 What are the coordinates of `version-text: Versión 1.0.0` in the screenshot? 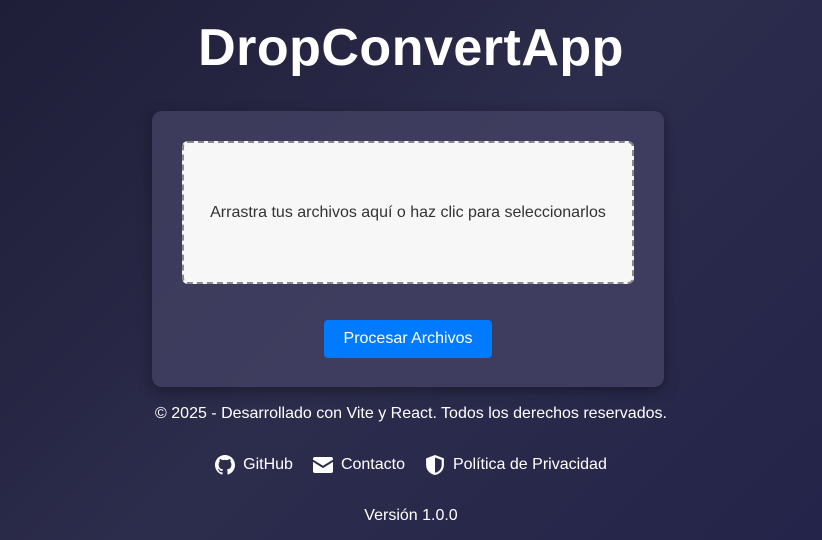 It's located at (411, 515).